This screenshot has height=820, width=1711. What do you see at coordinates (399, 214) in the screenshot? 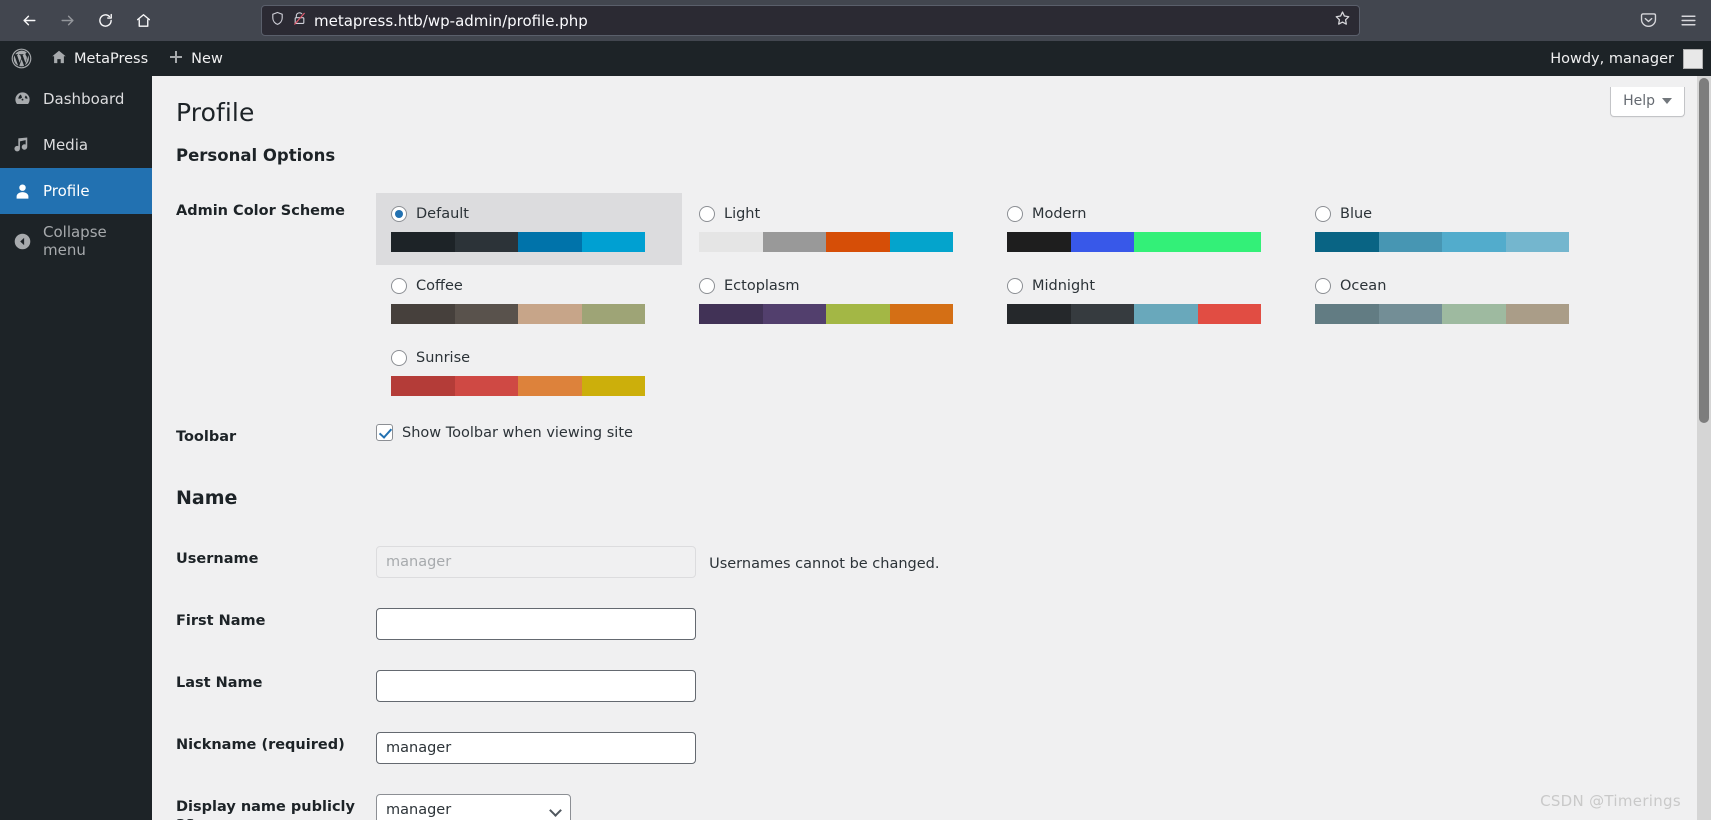
I see `radio-default` at bounding box center [399, 214].